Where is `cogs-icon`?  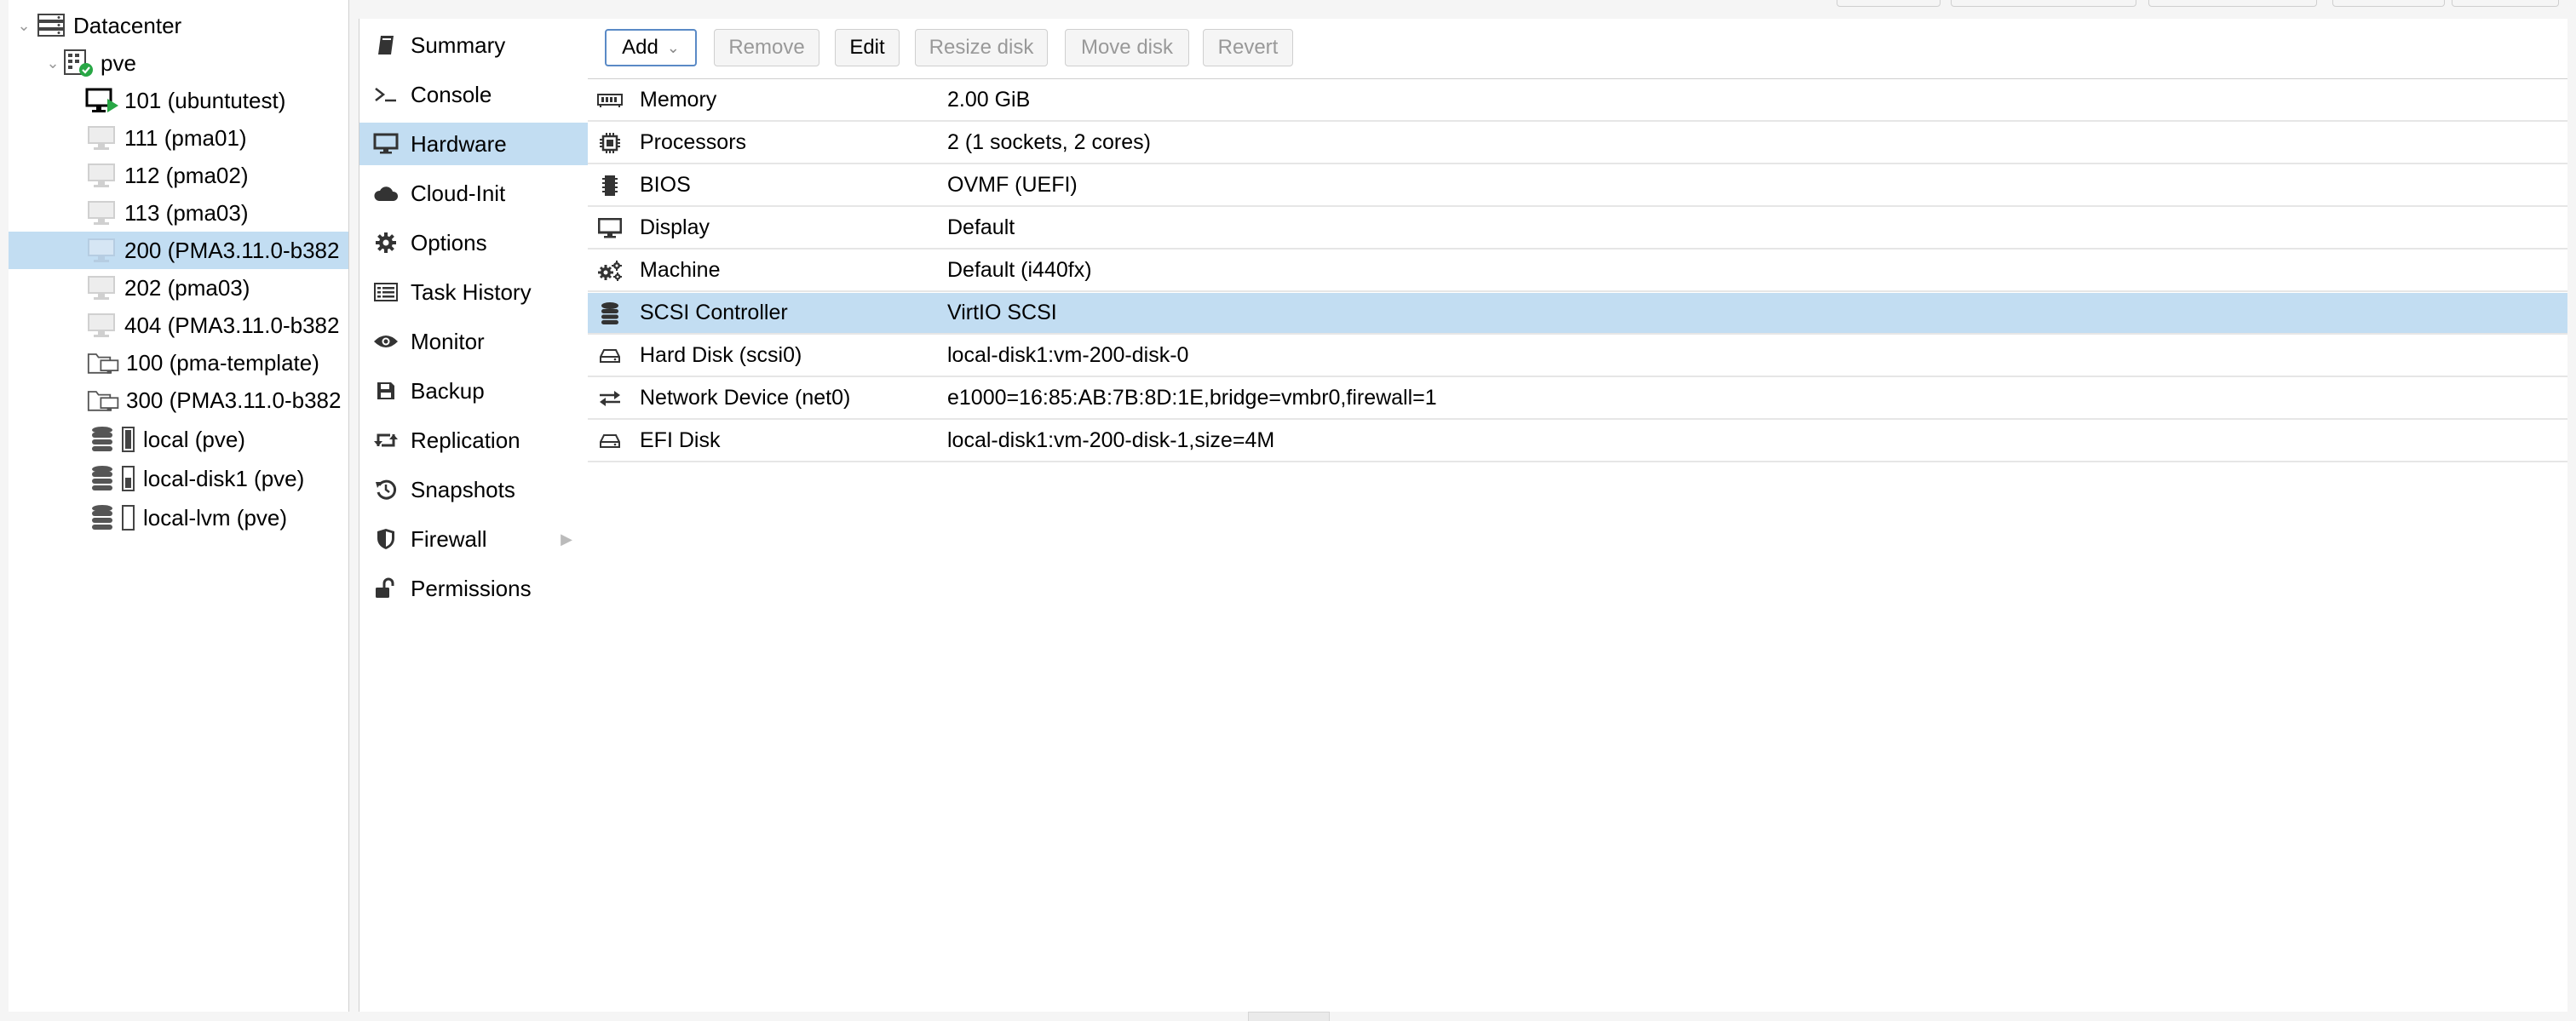 cogs-icon is located at coordinates (610, 271).